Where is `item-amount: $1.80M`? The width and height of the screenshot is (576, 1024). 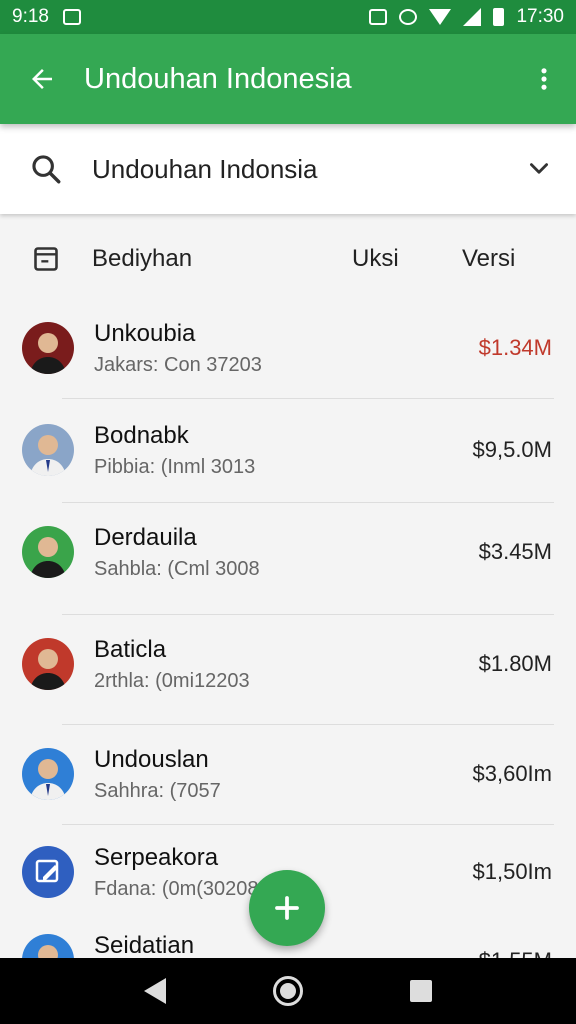
item-amount: $1.80M is located at coordinates (515, 663).